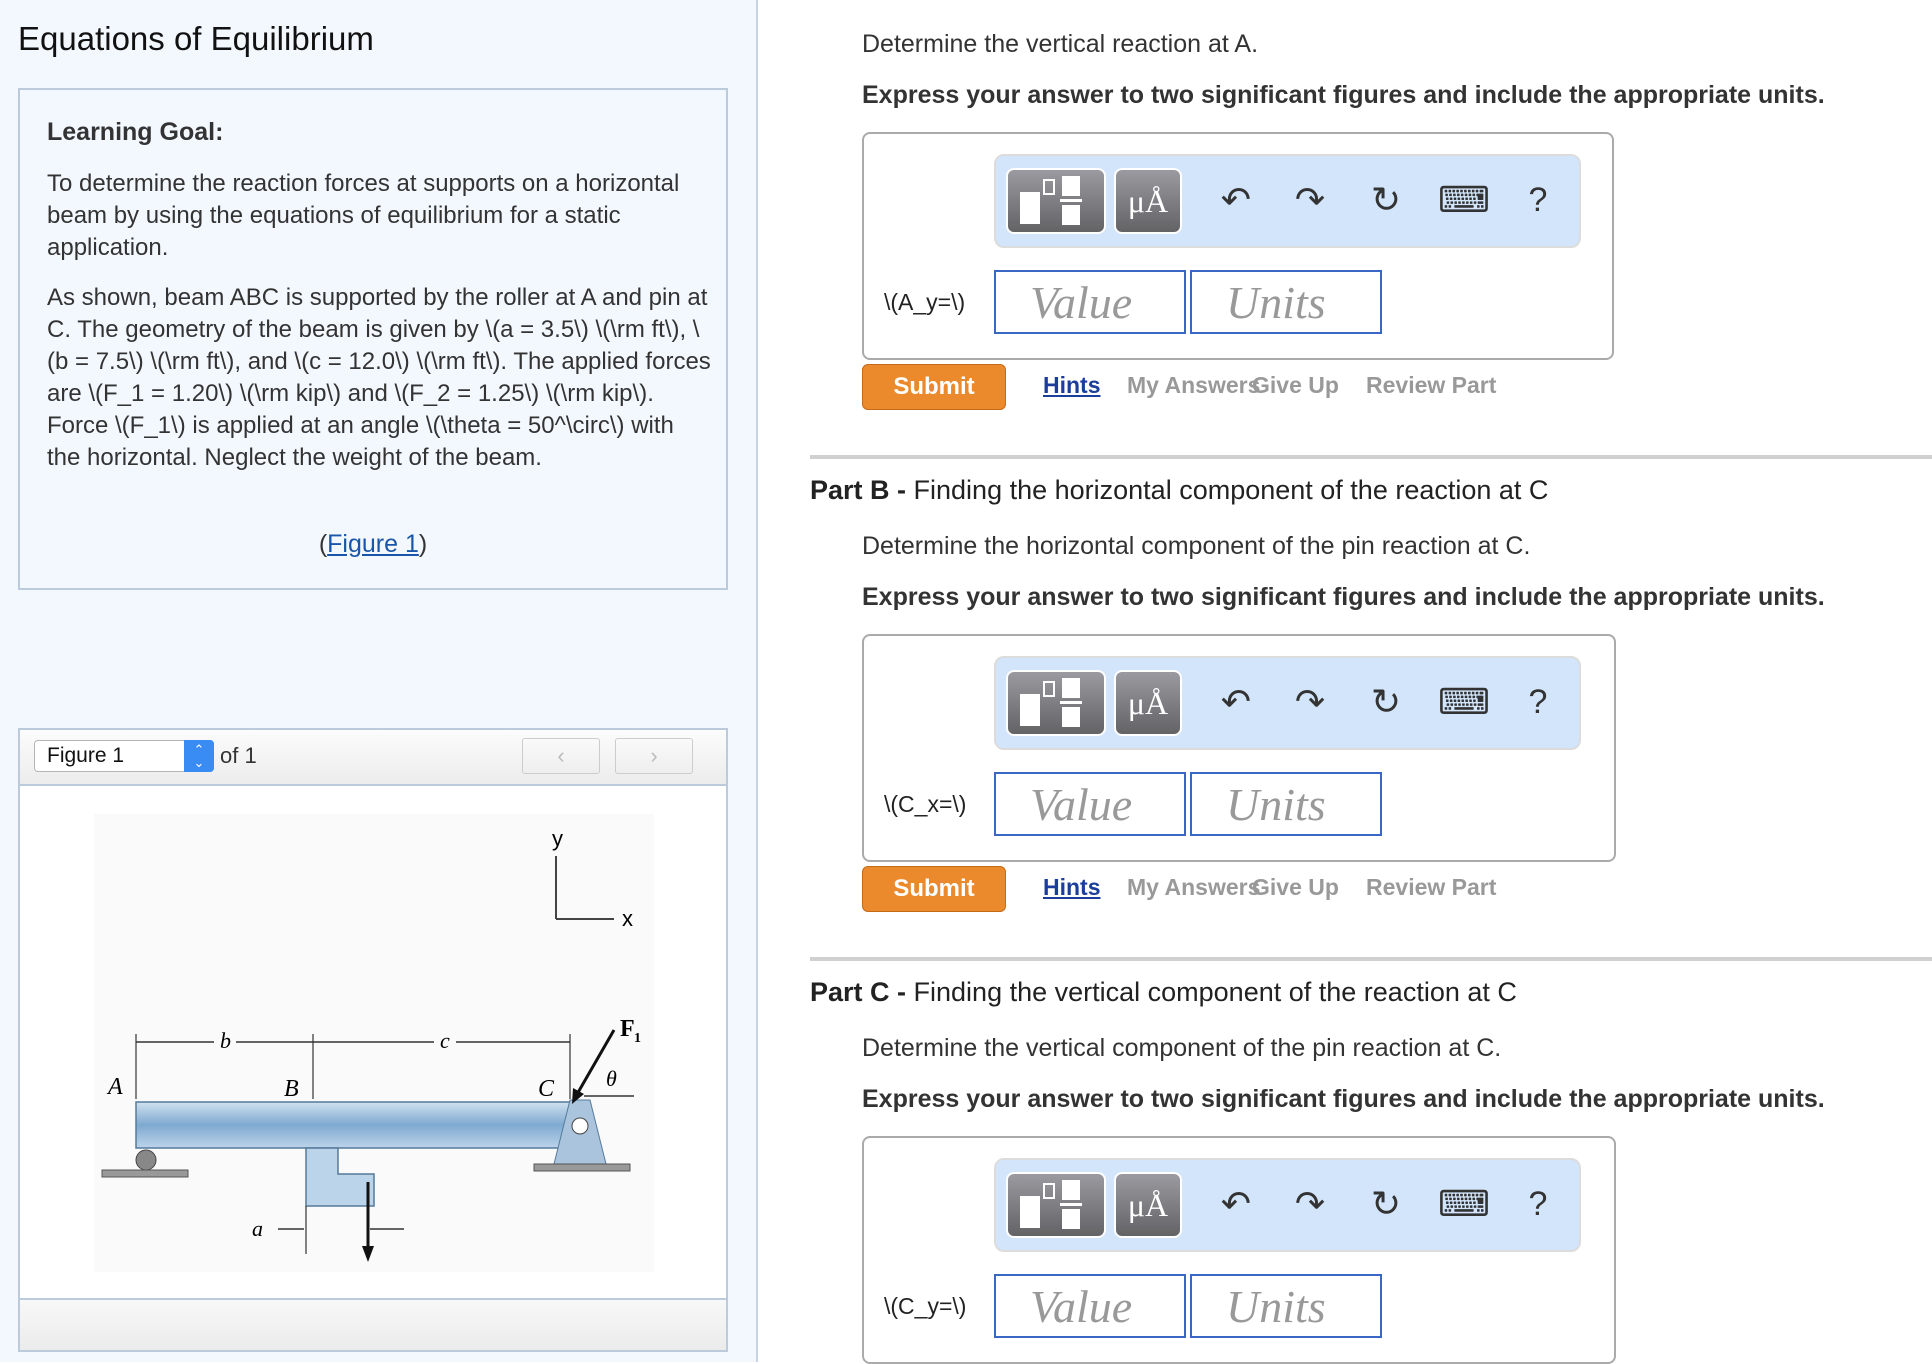  Describe the element at coordinates (1295, 887) in the screenshot. I see `part-b-give-up-link: Give Up` at that location.